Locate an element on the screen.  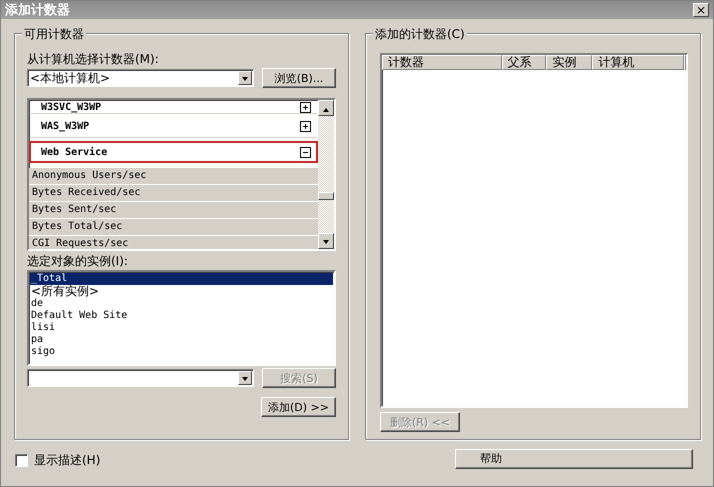
instance-item: _Total is located at coordinates (181, 279).